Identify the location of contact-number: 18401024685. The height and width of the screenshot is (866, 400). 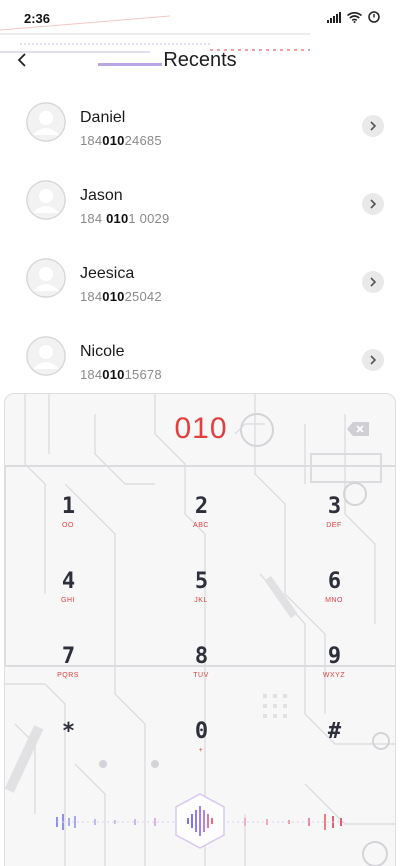
(121, 140).